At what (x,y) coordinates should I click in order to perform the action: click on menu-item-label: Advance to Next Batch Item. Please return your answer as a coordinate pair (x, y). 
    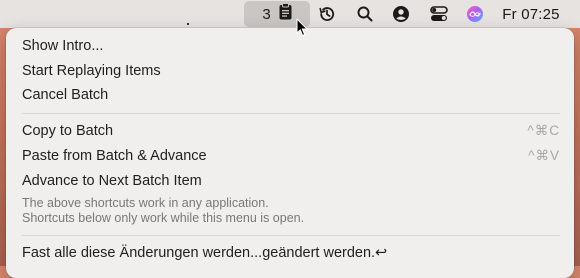
    Looking at the image, I should click on (112, 181).